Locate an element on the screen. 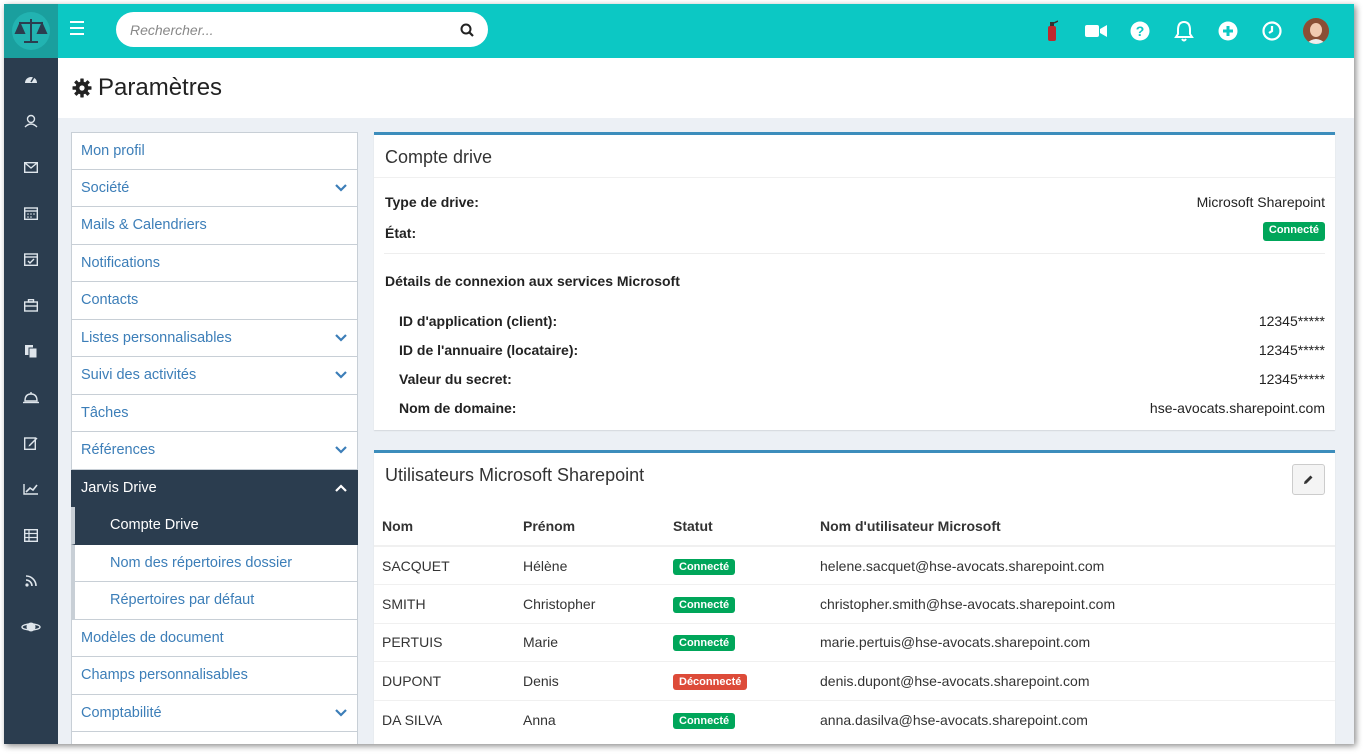 The image size is (1363, 754). bell-icon is located at coordinates (1184, 31).